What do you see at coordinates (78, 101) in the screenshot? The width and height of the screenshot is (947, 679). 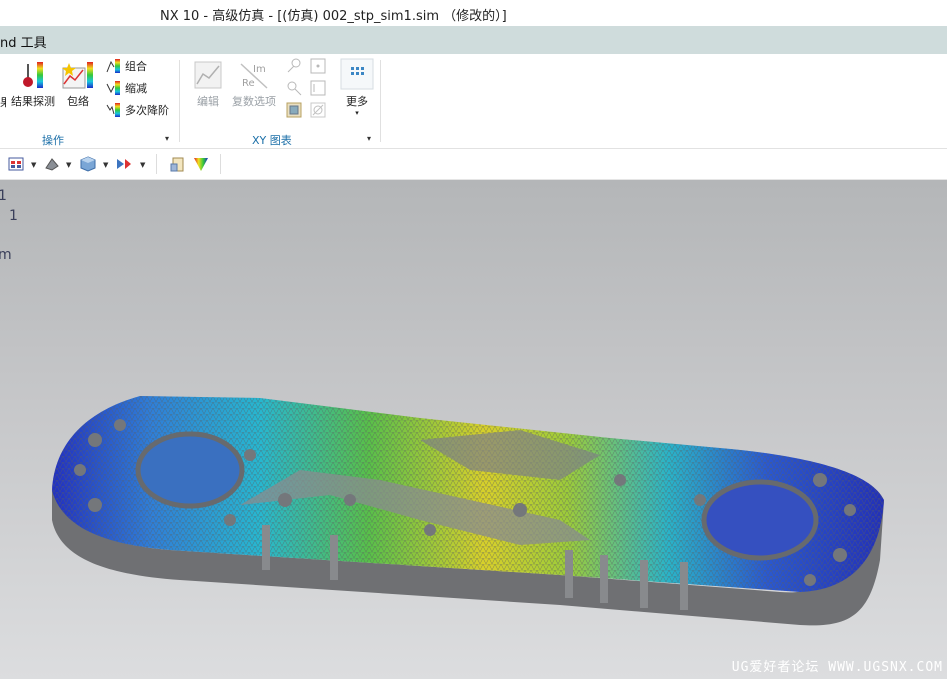 I see `envelope-label: 包络` at bounding box center [78, 101].